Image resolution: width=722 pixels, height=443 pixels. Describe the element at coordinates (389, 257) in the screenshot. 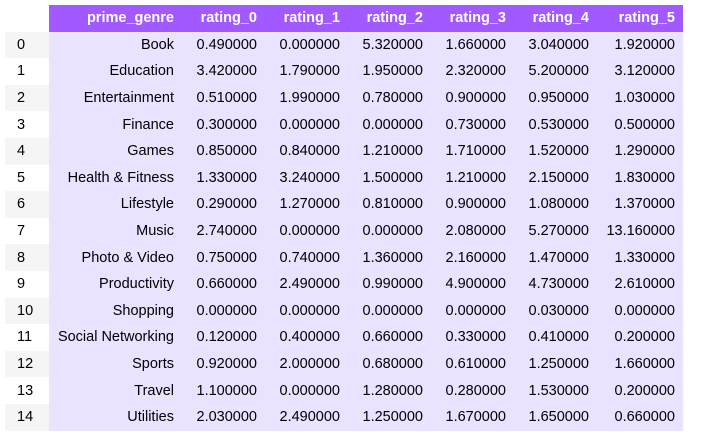

I see `cell-rating-2: 1.360000` at that location.